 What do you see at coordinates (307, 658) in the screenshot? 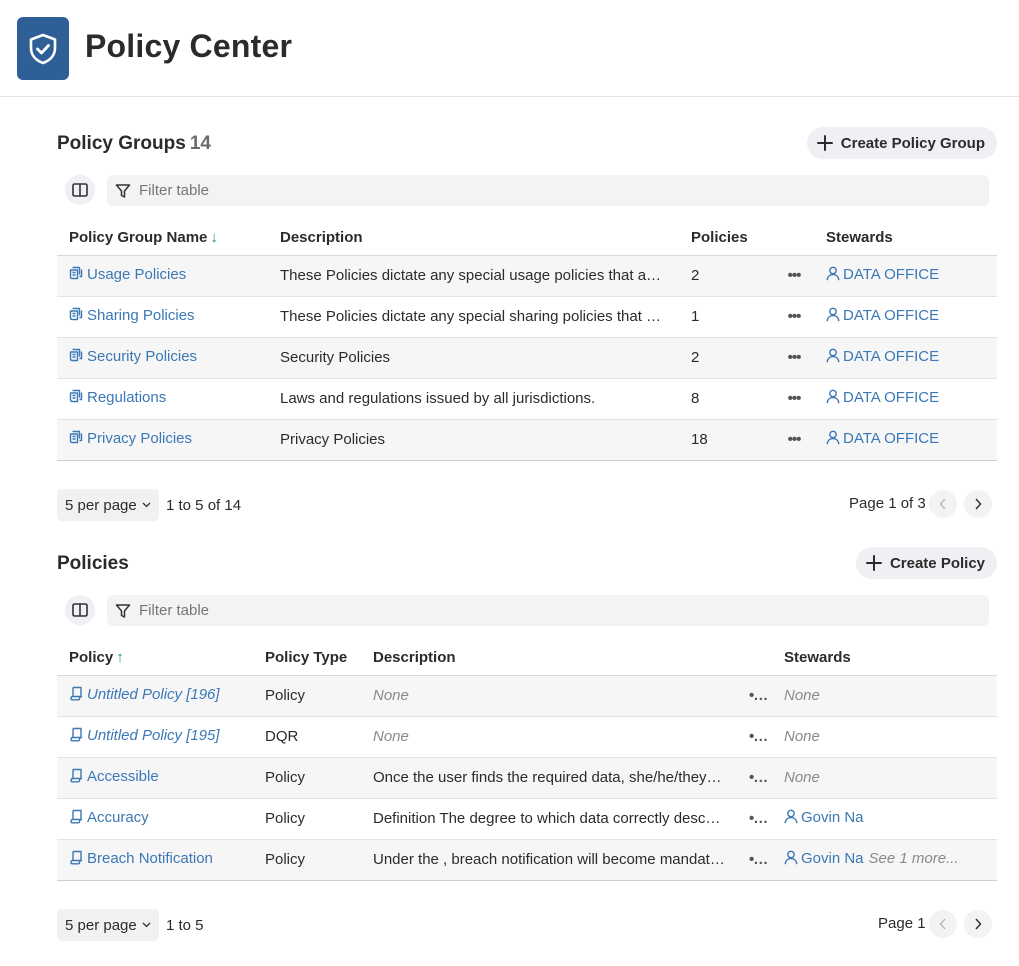
I see `column-header-policy-type: Policy Type` at bounding box center [307, 658].